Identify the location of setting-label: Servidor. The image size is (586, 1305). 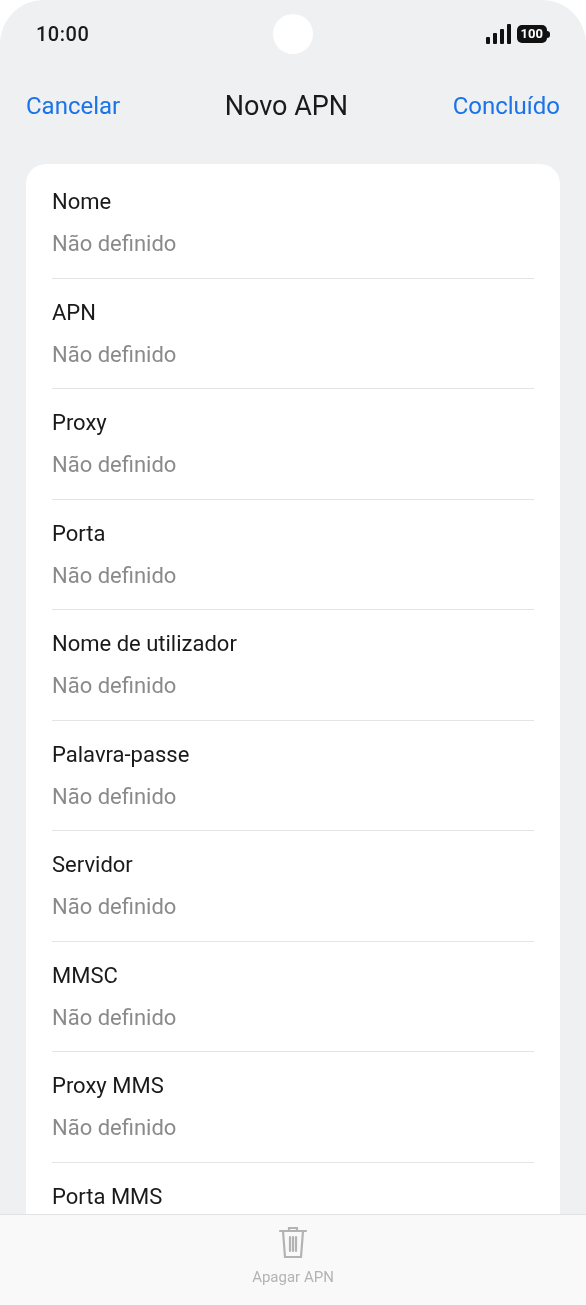
(93, 865).